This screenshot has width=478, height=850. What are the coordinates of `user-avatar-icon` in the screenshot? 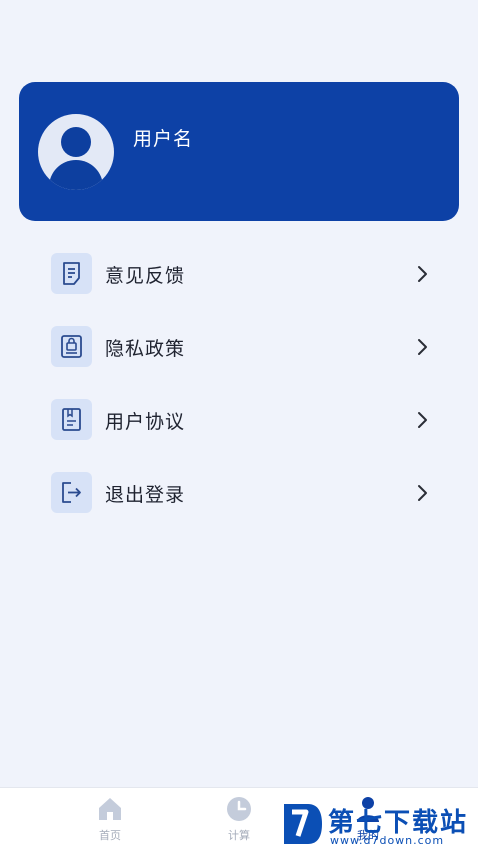 It's located at (76, 152).